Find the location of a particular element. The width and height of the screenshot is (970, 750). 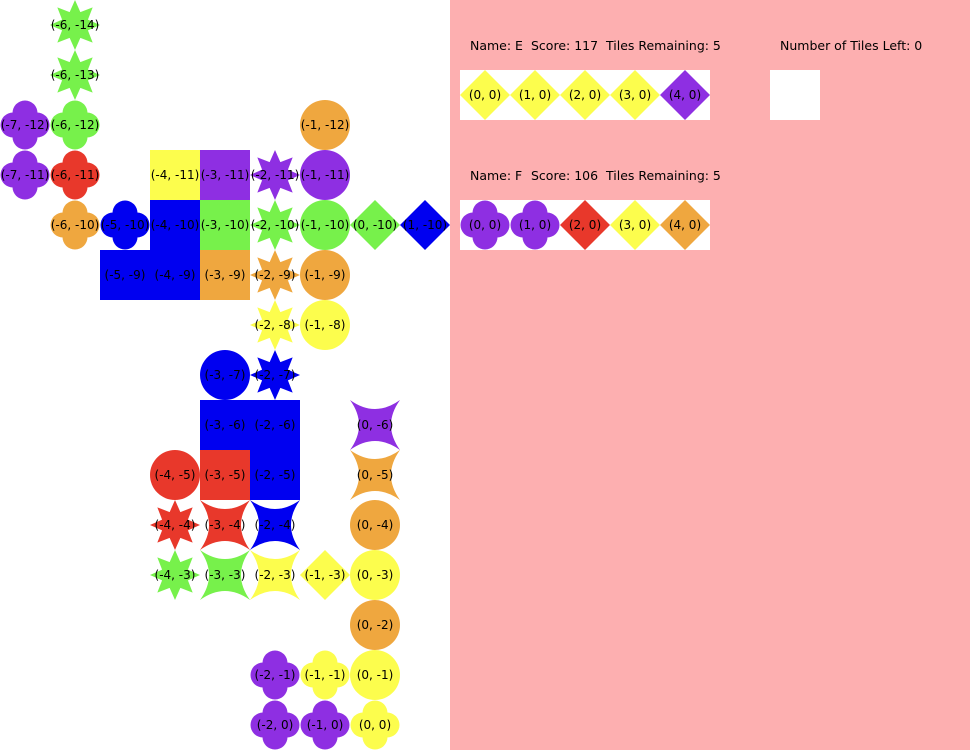

orange-circle-icon is located at coordinates (325, 275).